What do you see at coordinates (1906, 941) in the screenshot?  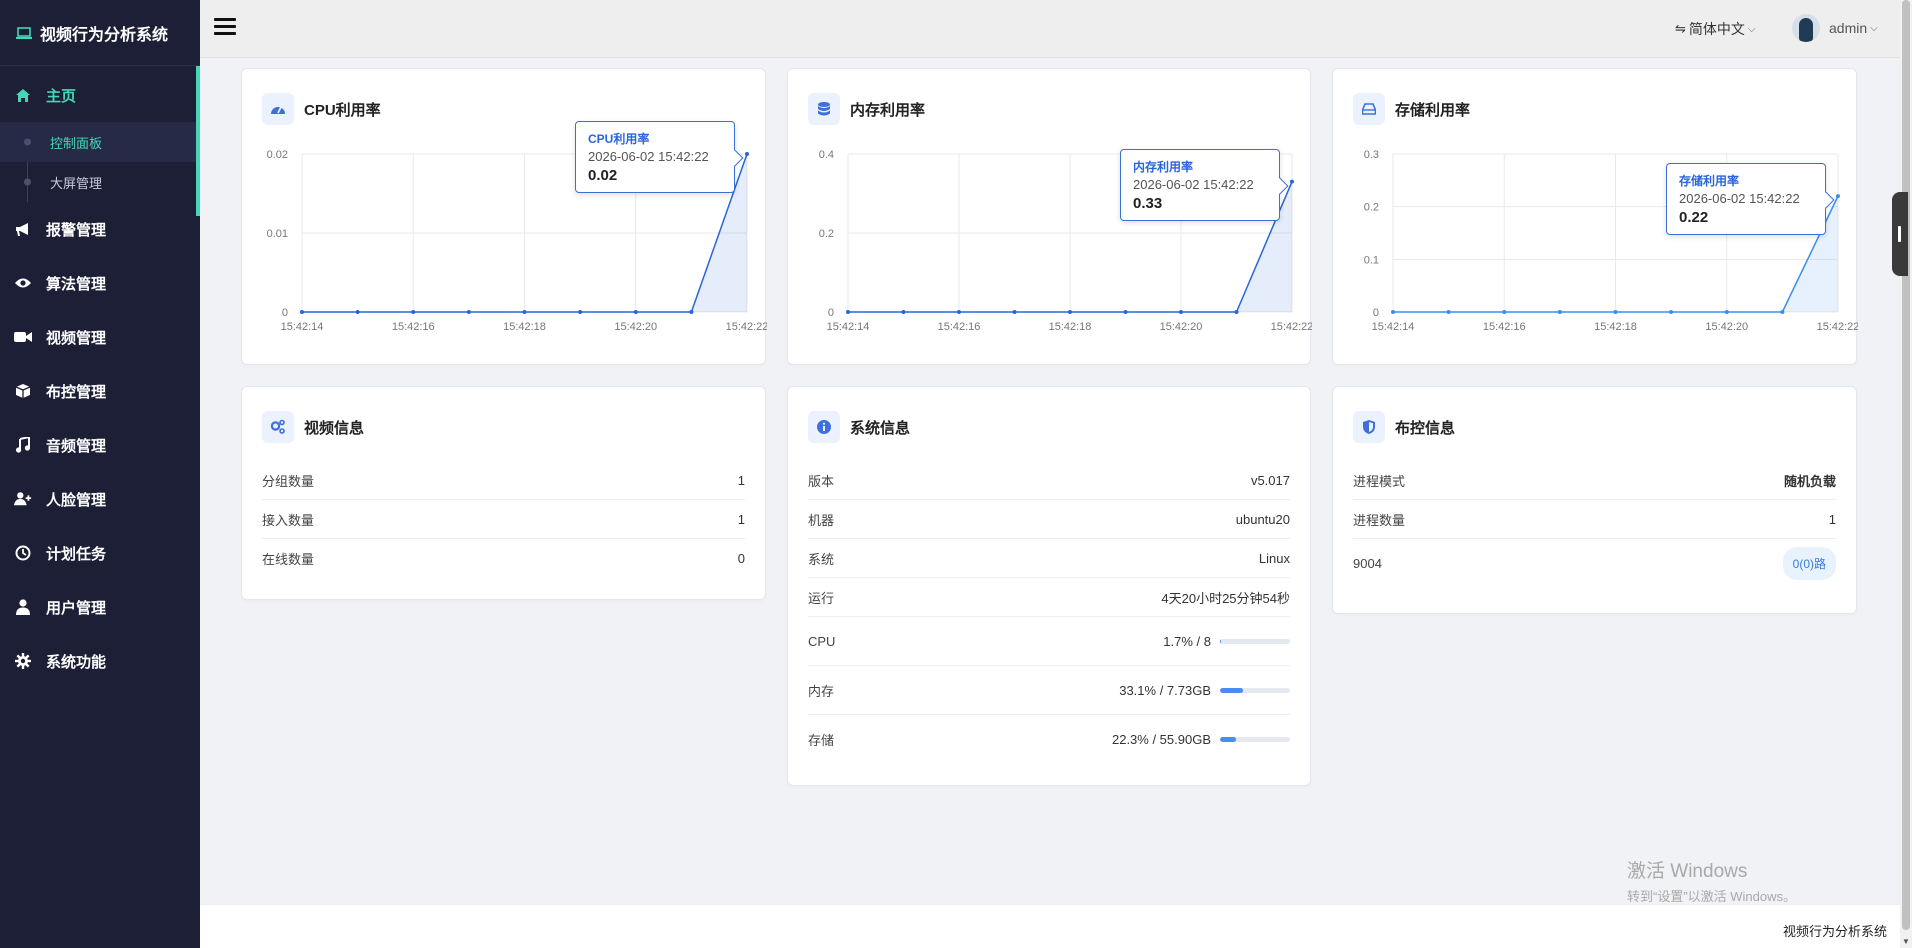 I see `scroll-down-arrow-icon: ▼` at bounding box center [1906, 941].